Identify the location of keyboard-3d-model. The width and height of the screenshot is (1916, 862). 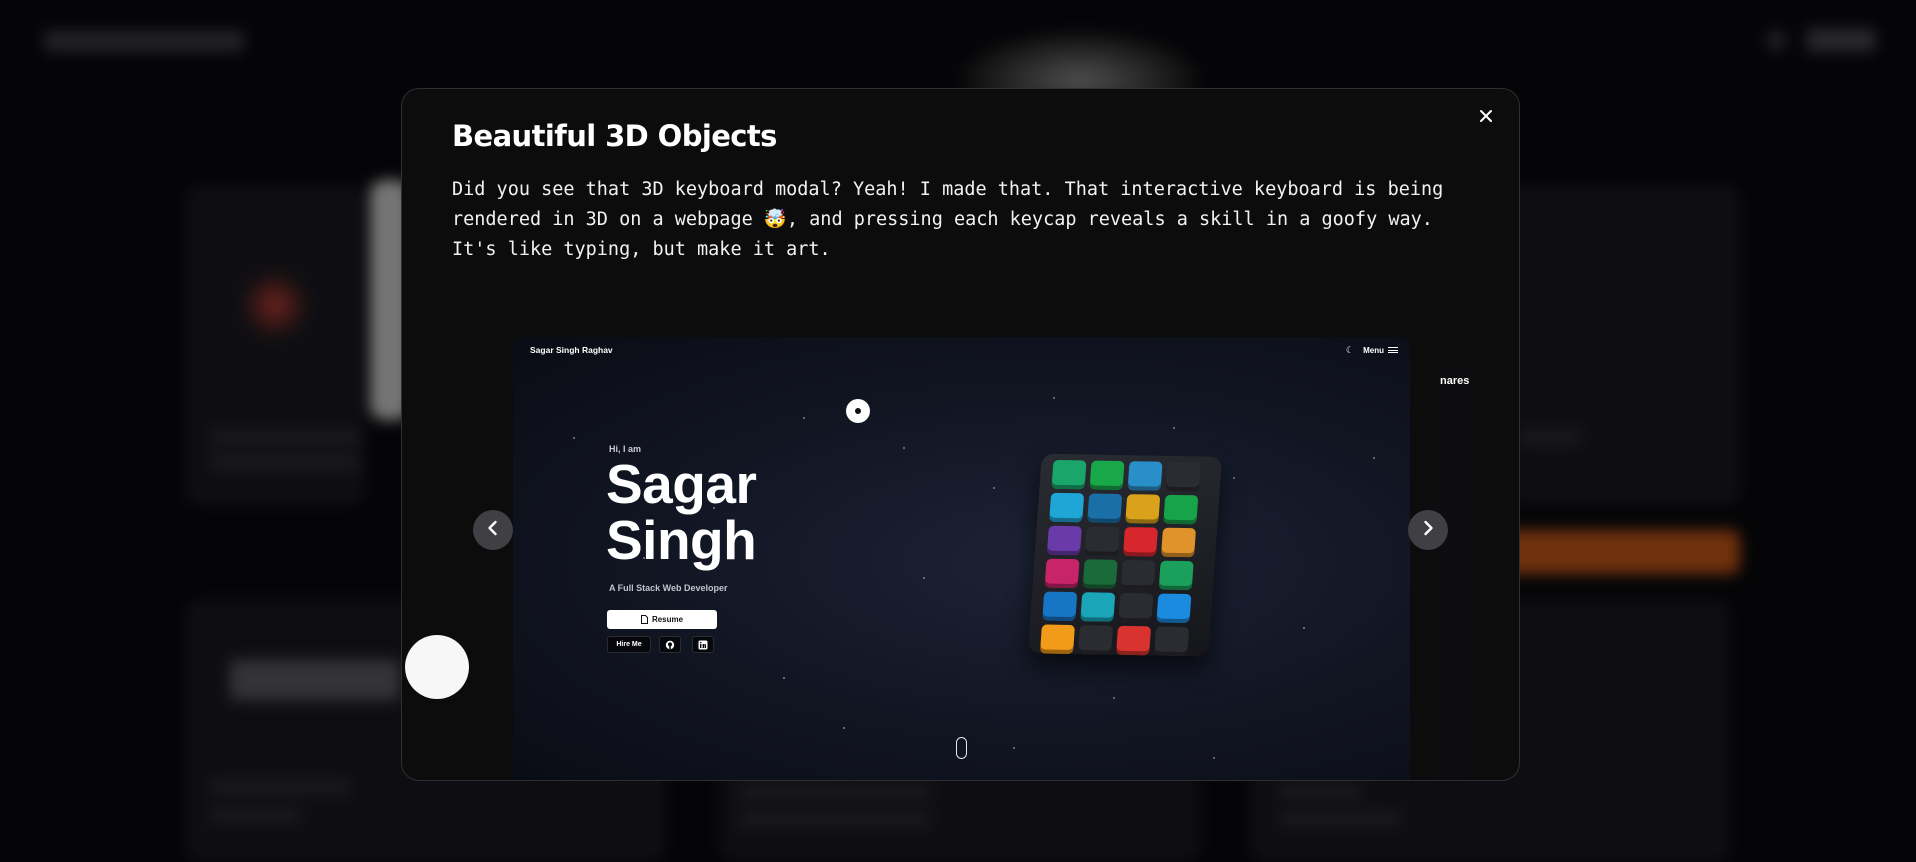
(1125, 555).